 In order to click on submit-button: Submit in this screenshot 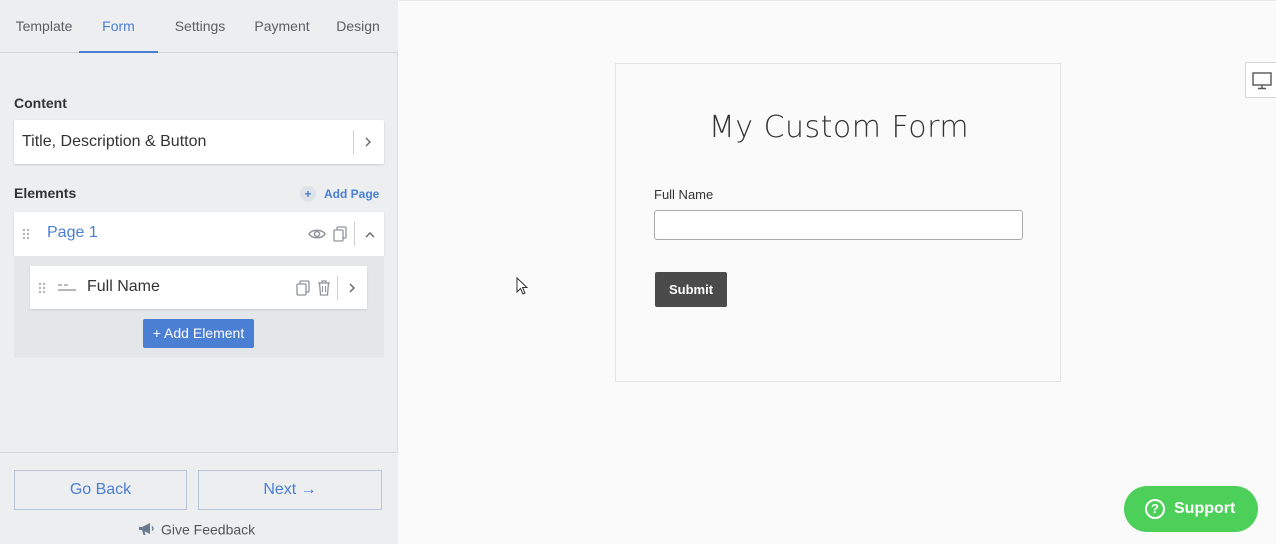, I will do `click(691, 289)`.